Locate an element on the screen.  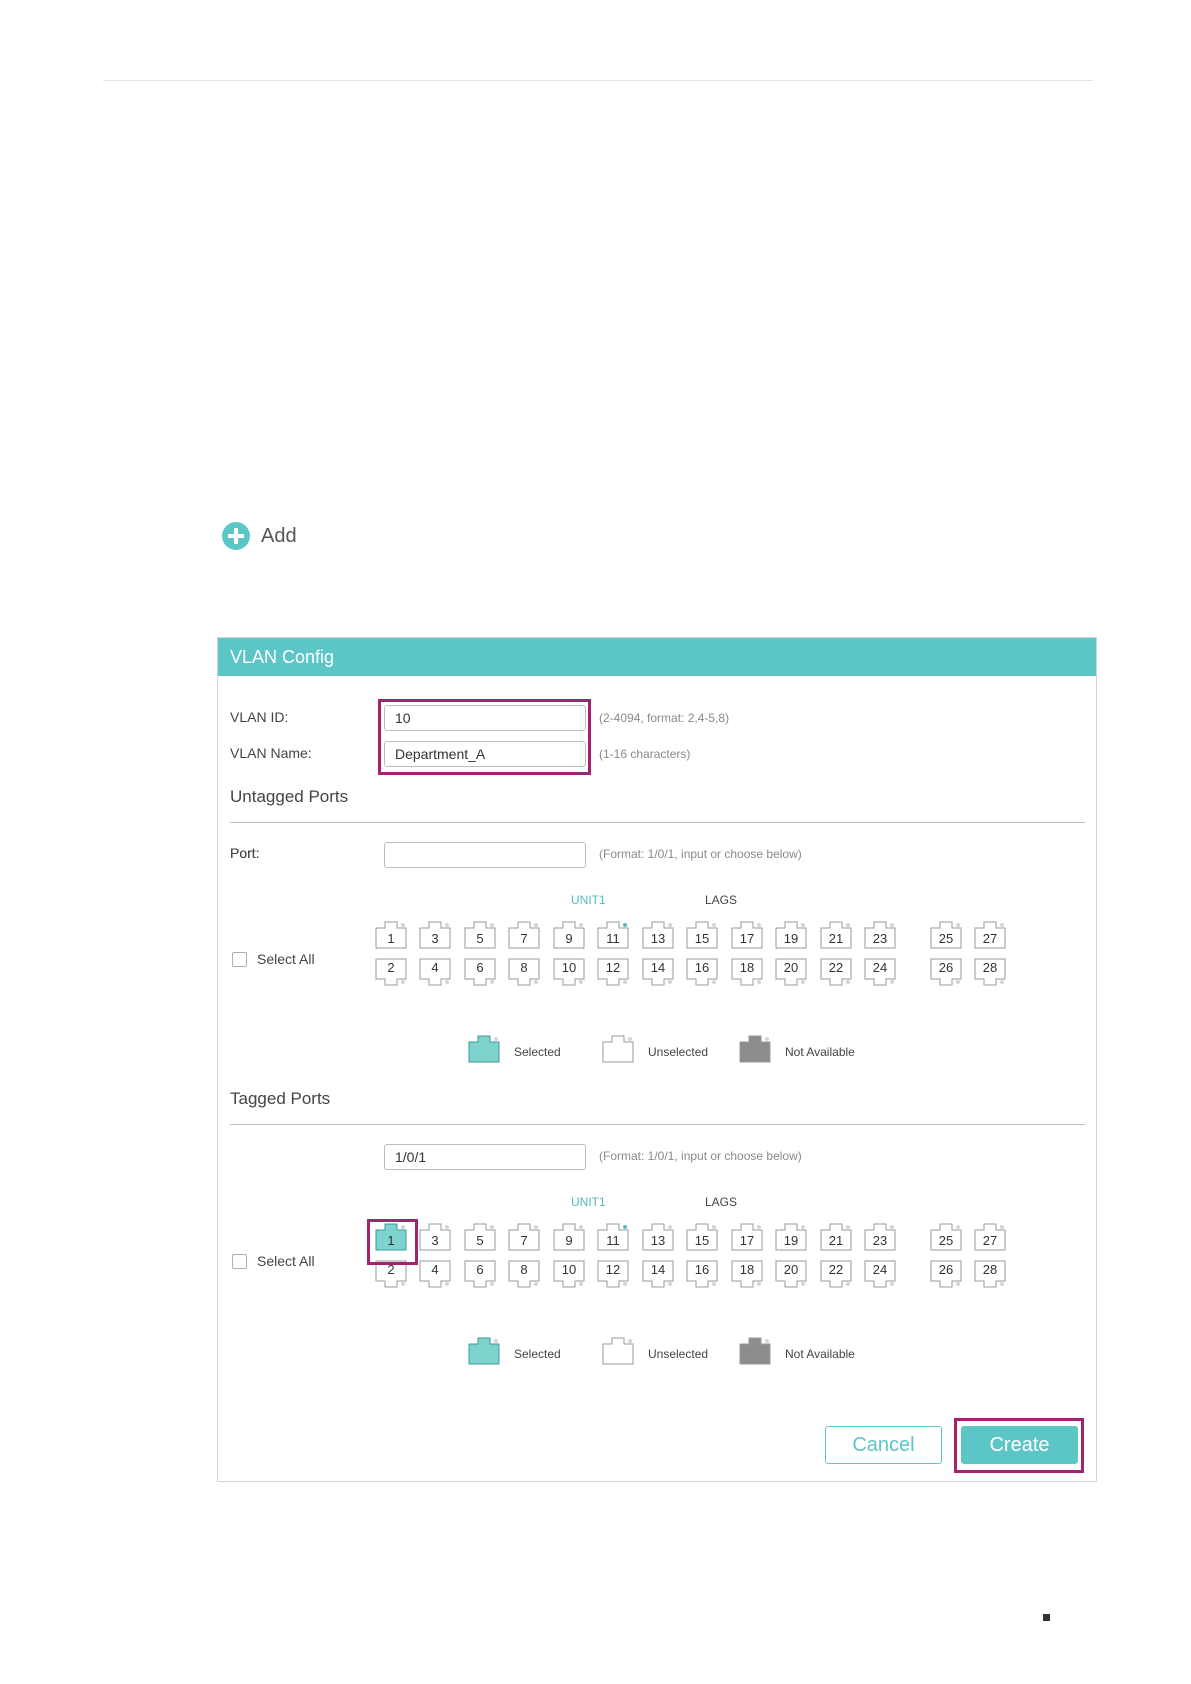
tagged-port-12: 12 is located at coordinates (613, 1274).